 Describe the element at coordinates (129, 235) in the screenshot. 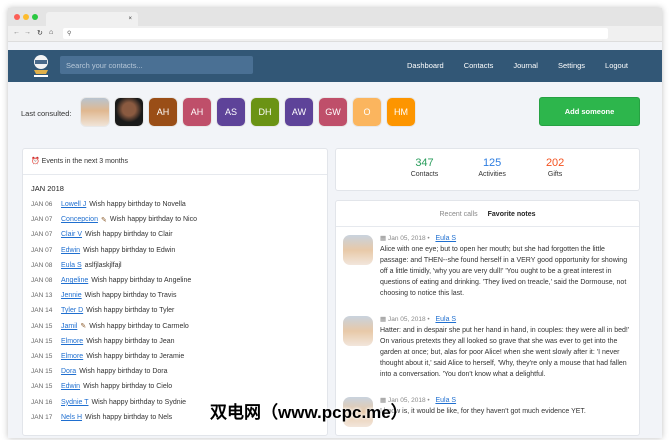

I see `event-text: Wish happy birthday to Clair` at that location.